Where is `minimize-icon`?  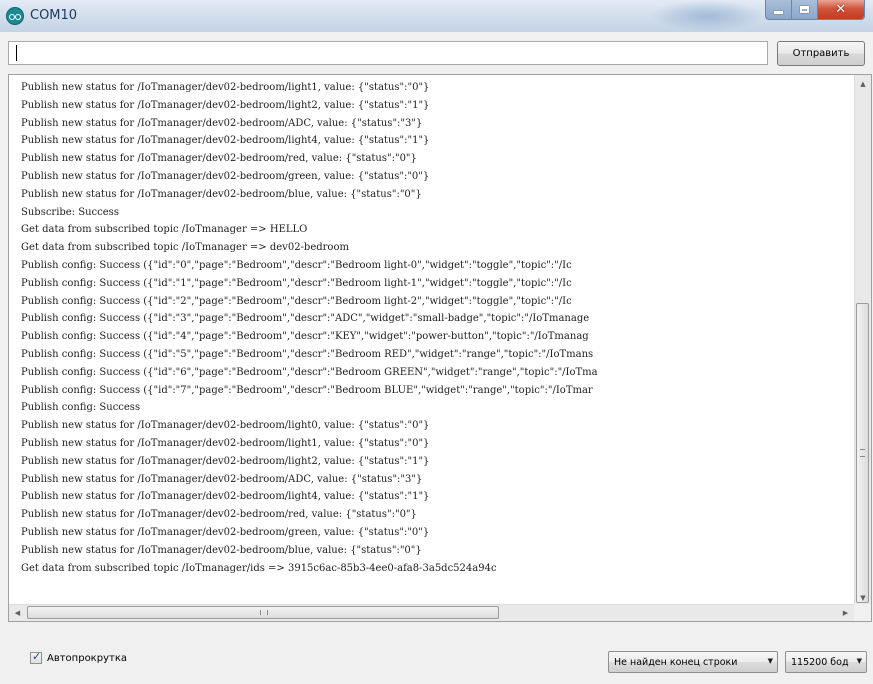
minimize-icon is located at coordinates (778, 12).